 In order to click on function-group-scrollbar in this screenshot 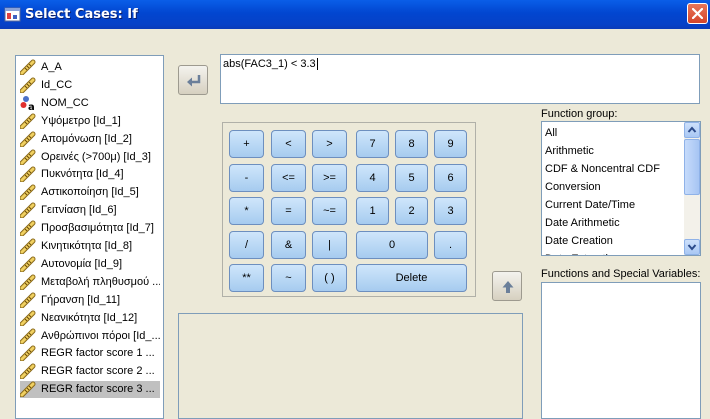, I will do `click(692, 188)`.